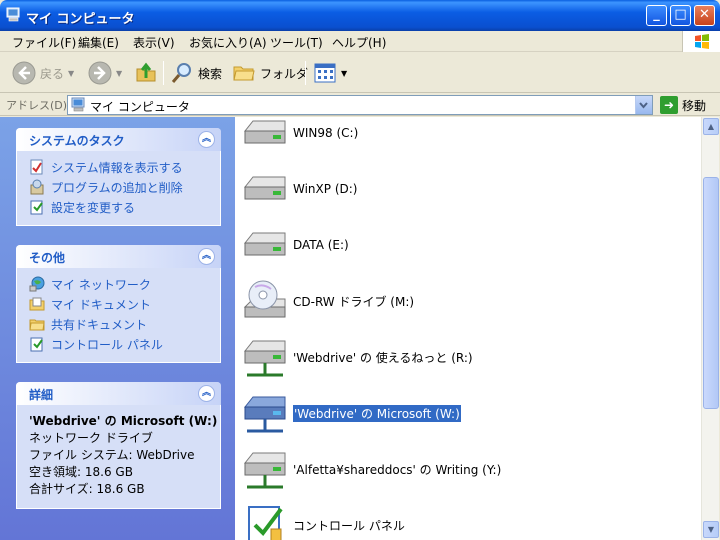  Describe the element at coordinates (71, 73) in the screenshot. I see `back-dropdown-icon: ▼` at that location.